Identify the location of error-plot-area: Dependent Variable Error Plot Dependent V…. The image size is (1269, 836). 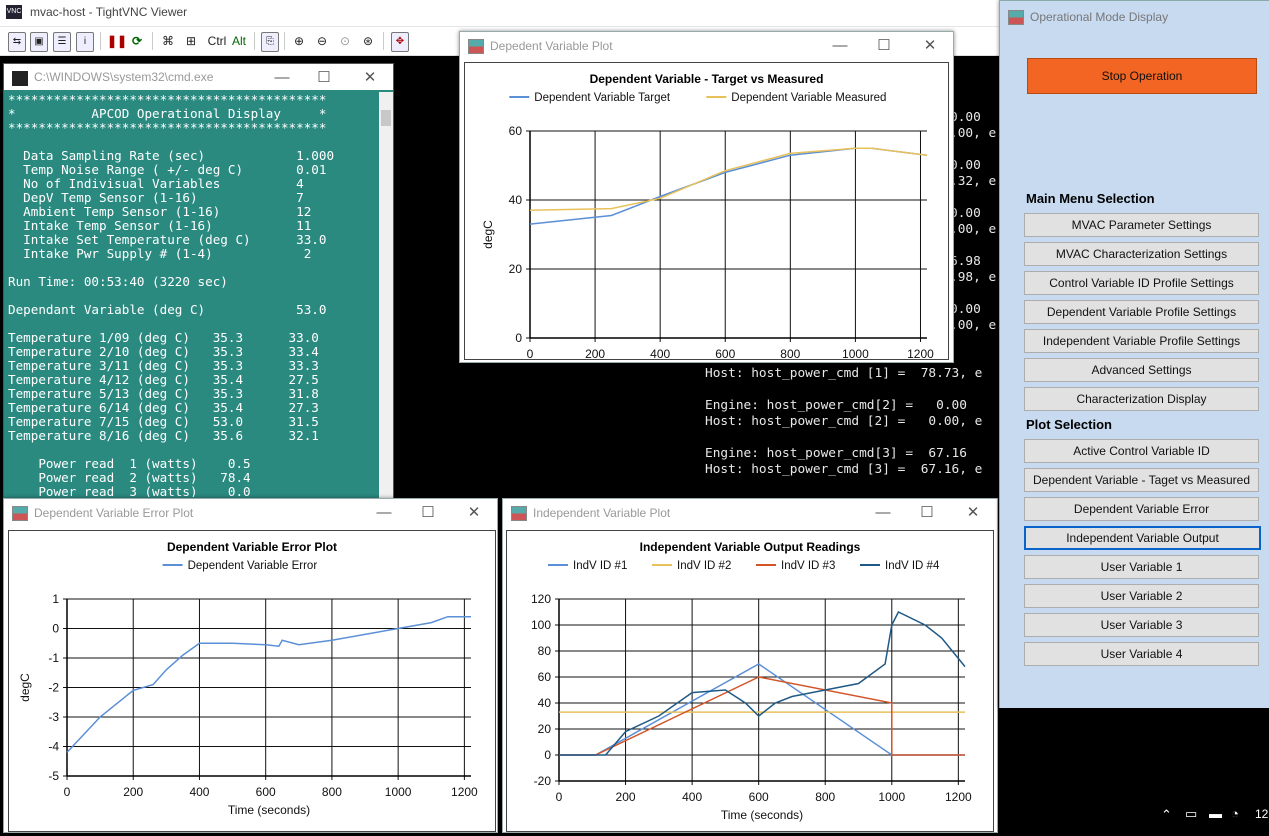
(252, 681).